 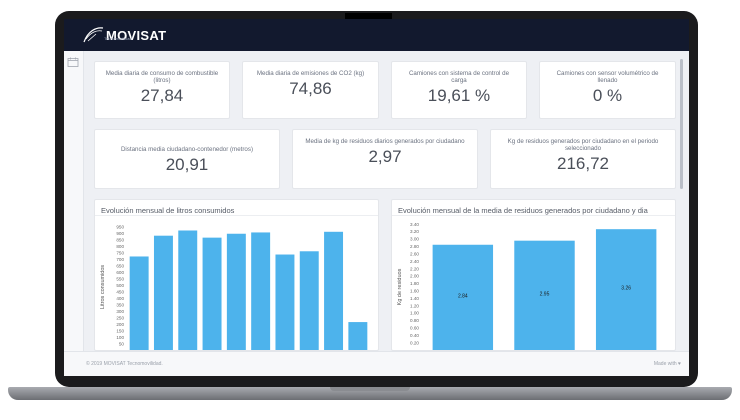 What do you see at coordinates (73, 62) in the screenshot?
I see `calendar-icon` at bounding box center [73, 62].